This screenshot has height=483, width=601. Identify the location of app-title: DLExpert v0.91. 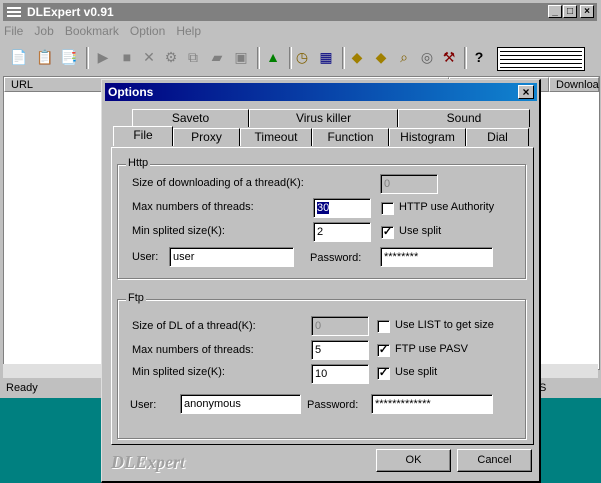
(70, 12).